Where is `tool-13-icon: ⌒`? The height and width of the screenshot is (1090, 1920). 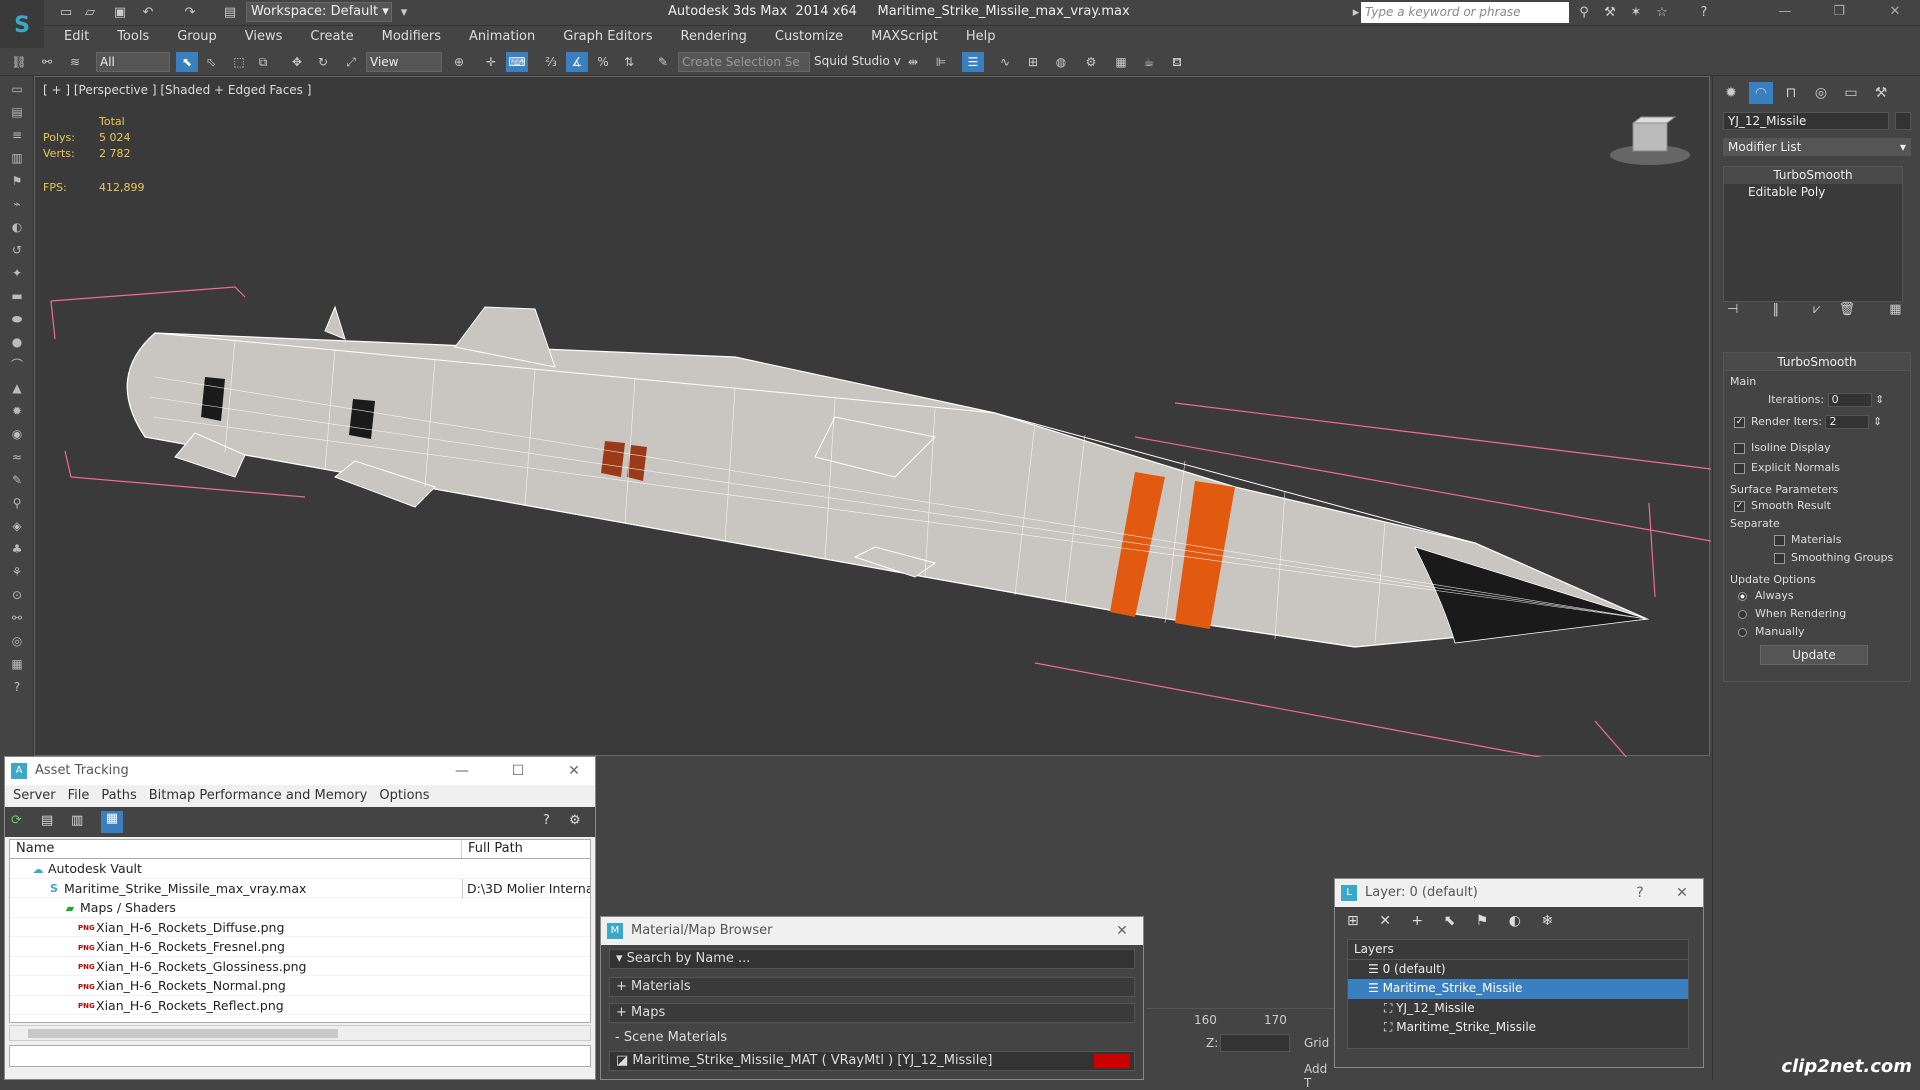 tool-13-icon: ⌒ is located at coordinates (17, 365).